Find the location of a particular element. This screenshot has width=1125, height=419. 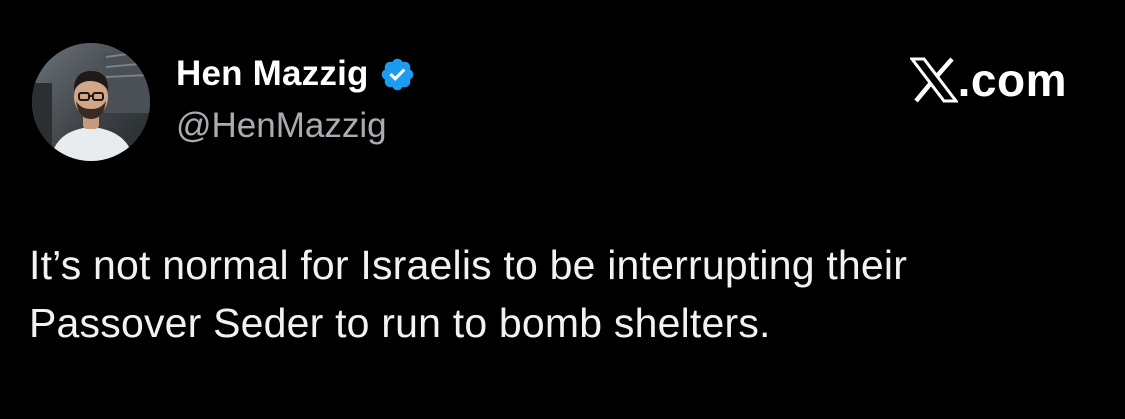

brand-watermark: .com is located at coordinates (987, 80).